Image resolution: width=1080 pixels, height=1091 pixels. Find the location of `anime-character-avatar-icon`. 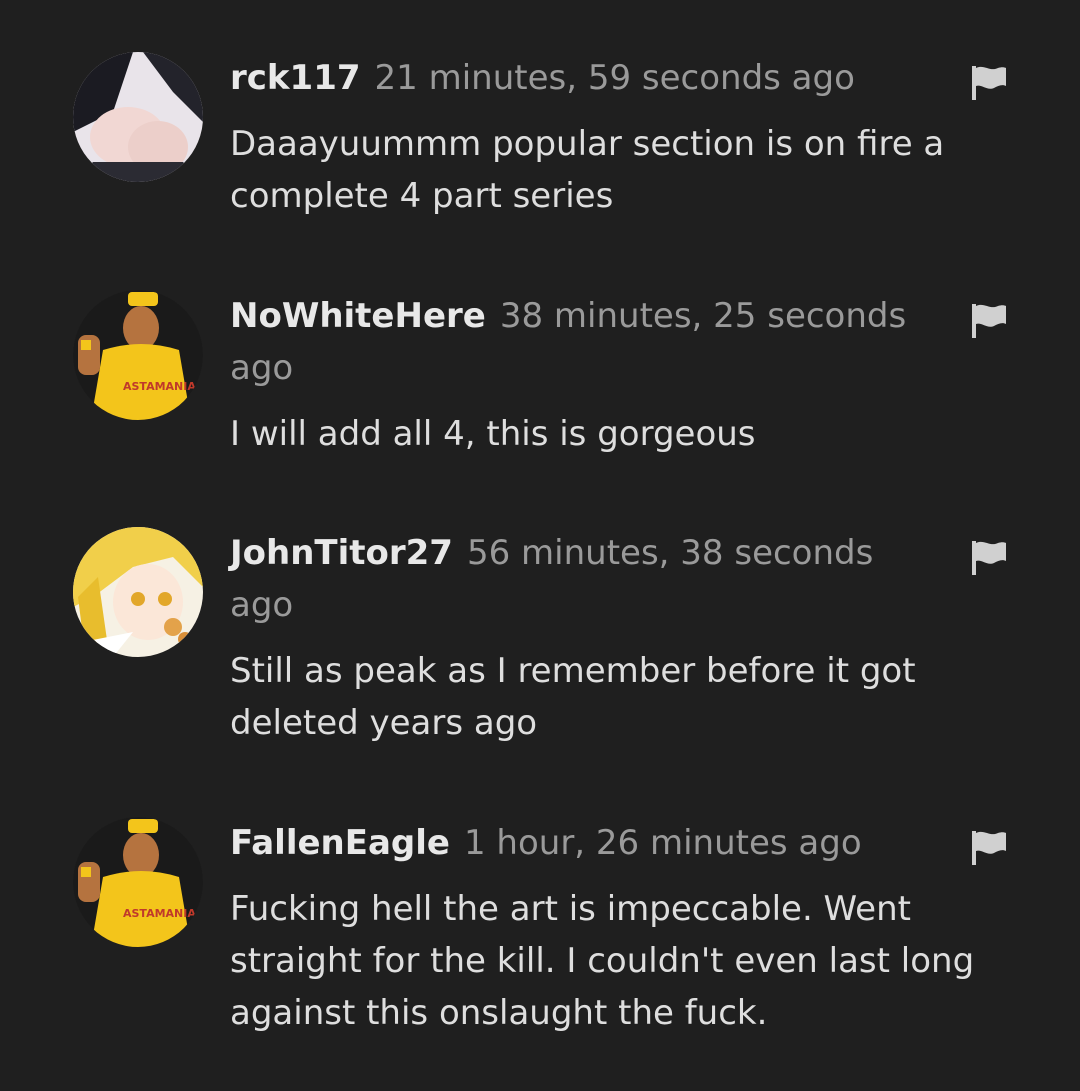

anime-character-avatar-icon is located at coordinates (138, 117).